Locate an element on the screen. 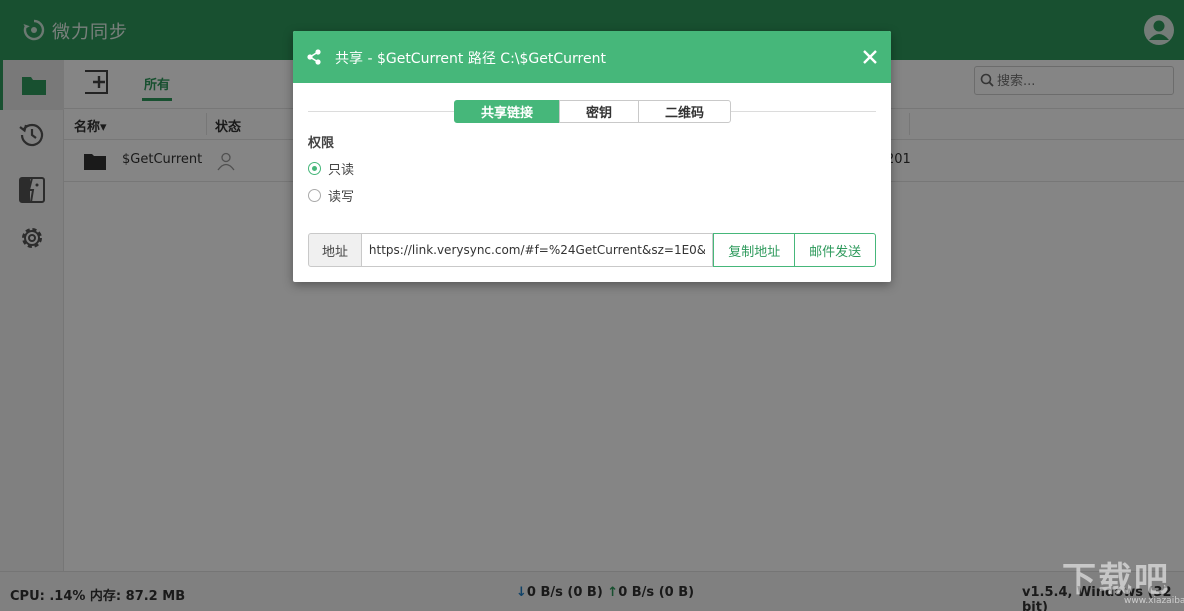 The image size is (1184, 611). tab-key: 密钥 is located at coordinates (599, 111).